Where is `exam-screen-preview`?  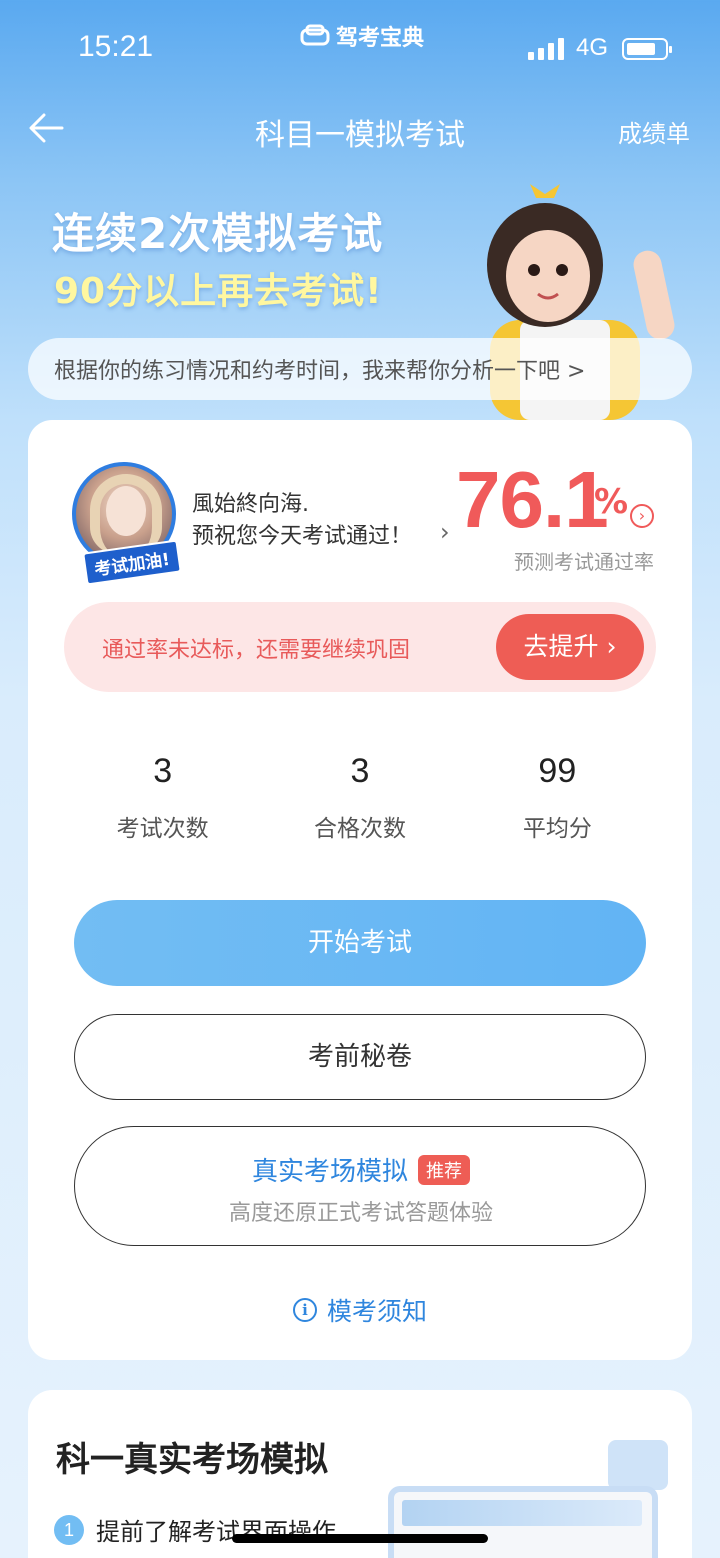
exam-screen-preview is located at coordinates (523, 1522).